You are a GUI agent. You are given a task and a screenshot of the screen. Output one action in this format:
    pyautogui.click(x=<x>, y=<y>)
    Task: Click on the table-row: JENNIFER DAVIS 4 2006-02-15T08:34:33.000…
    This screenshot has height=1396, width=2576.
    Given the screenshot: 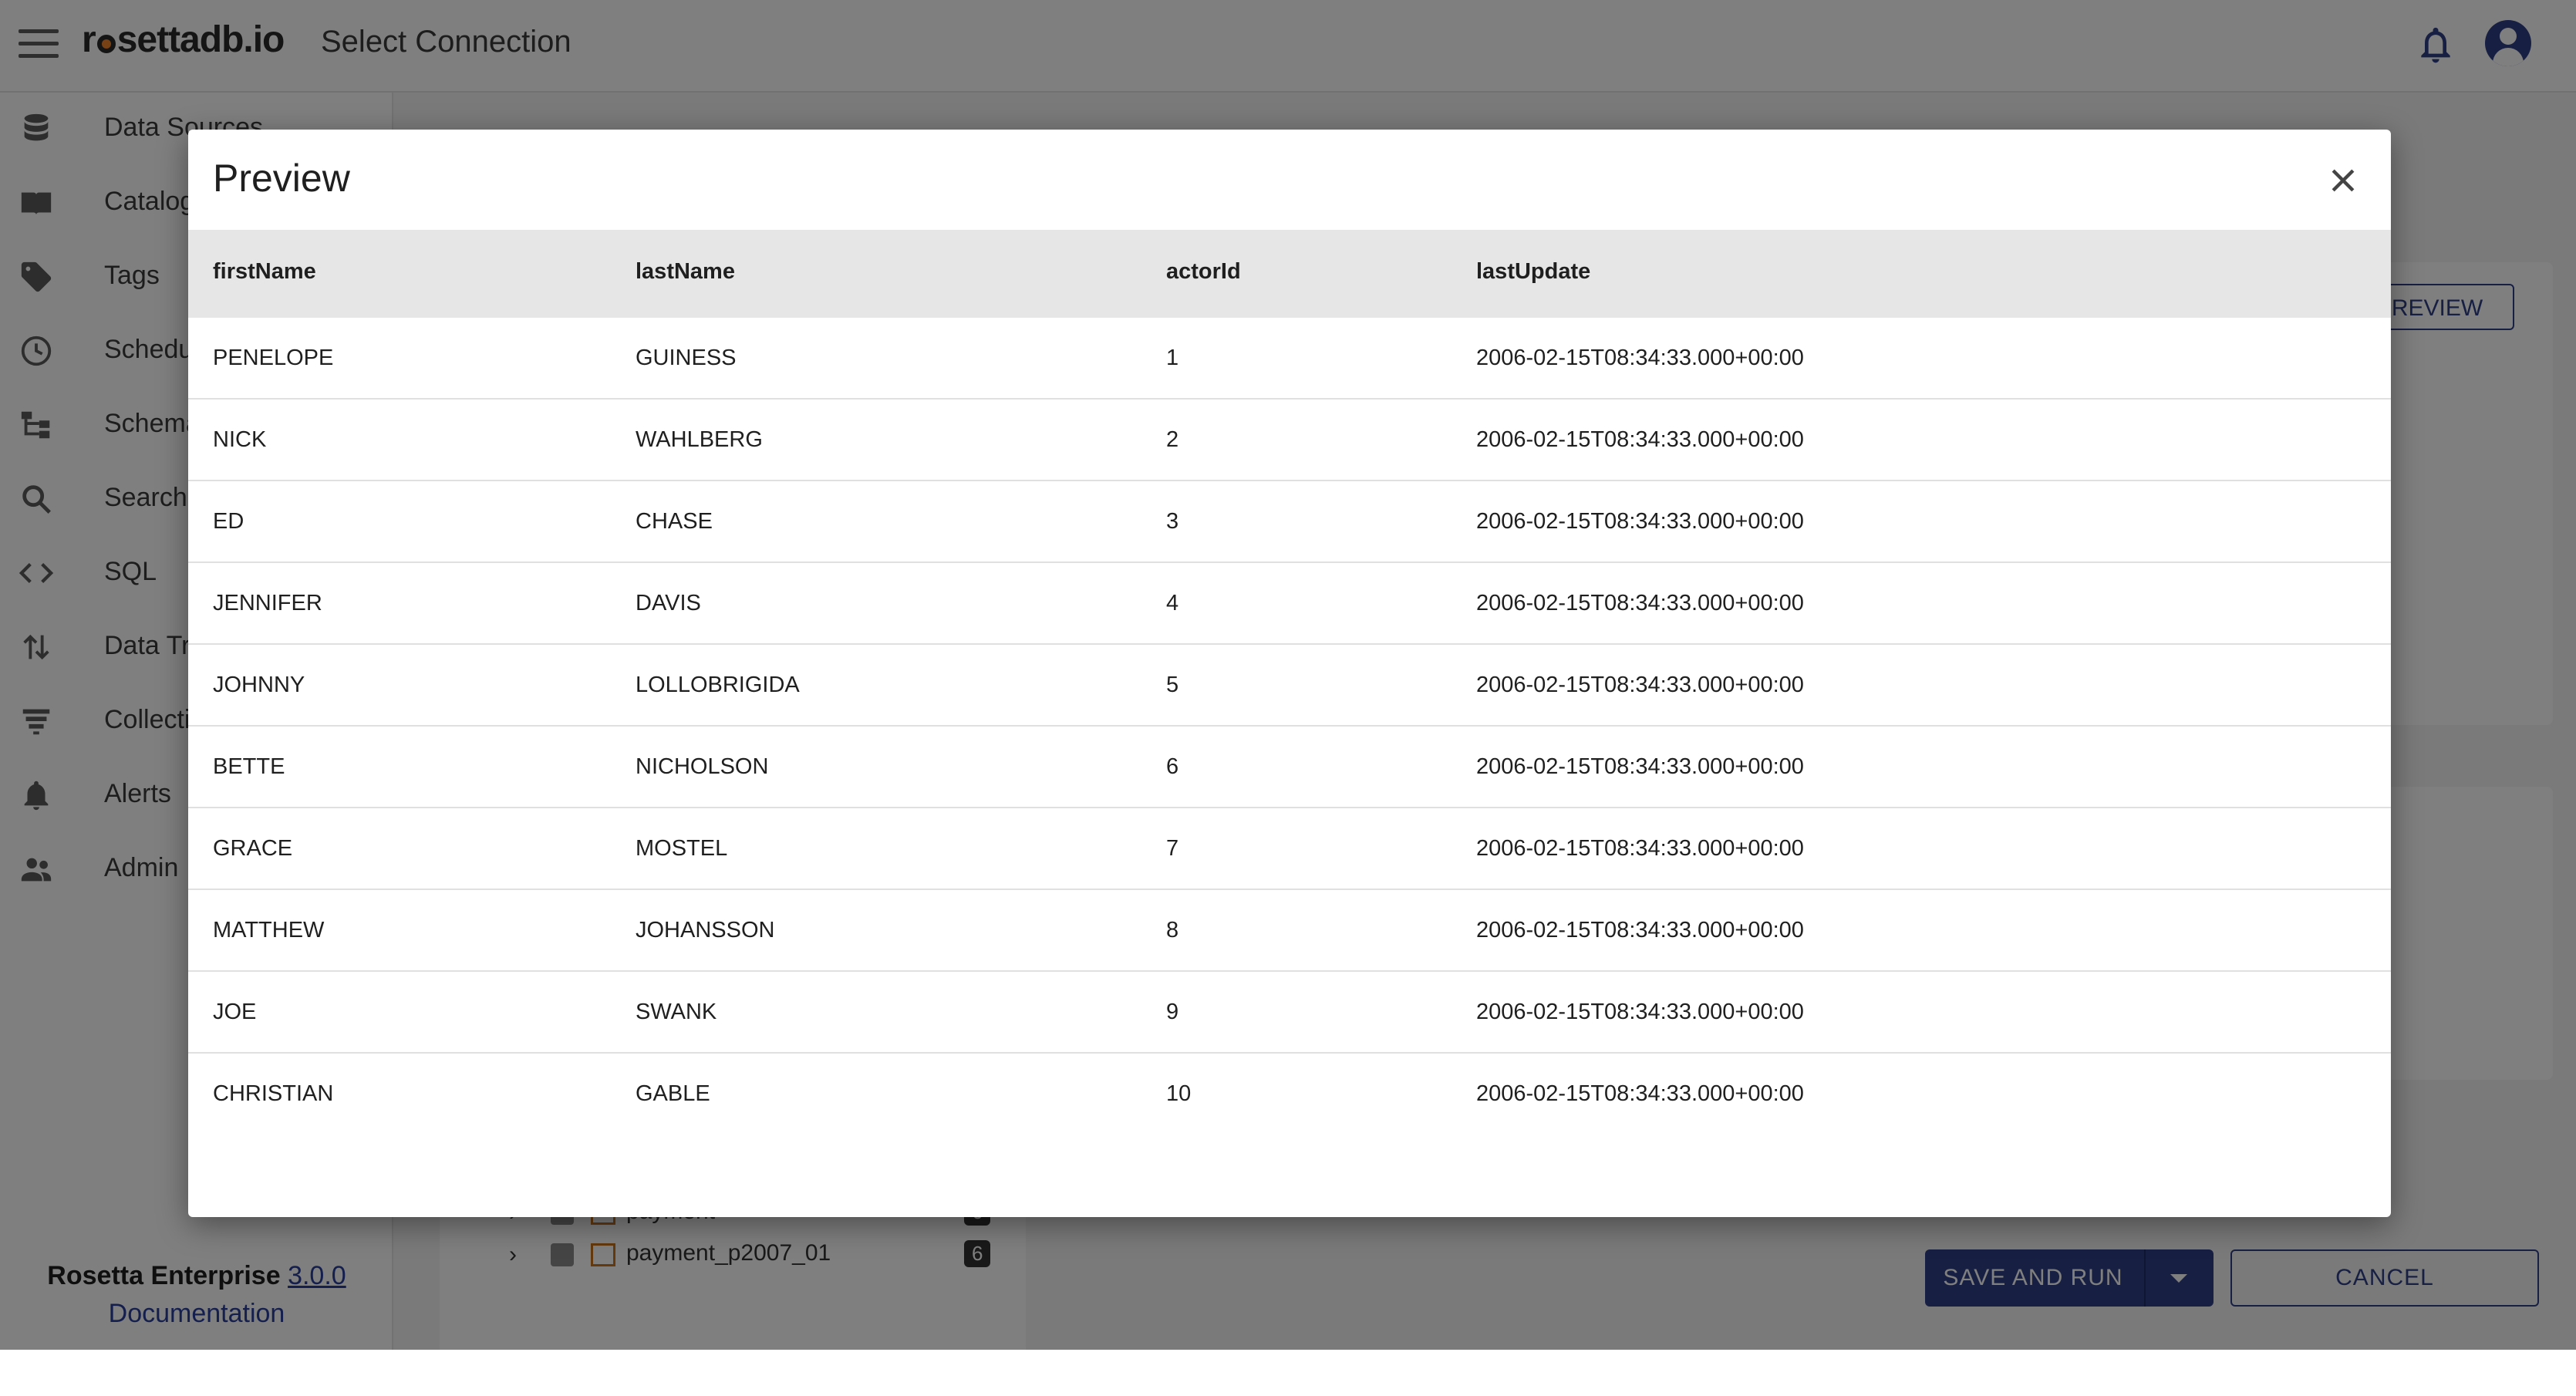 What is the action you would take?
    pyautogui.click(x=1289, y=604)
    